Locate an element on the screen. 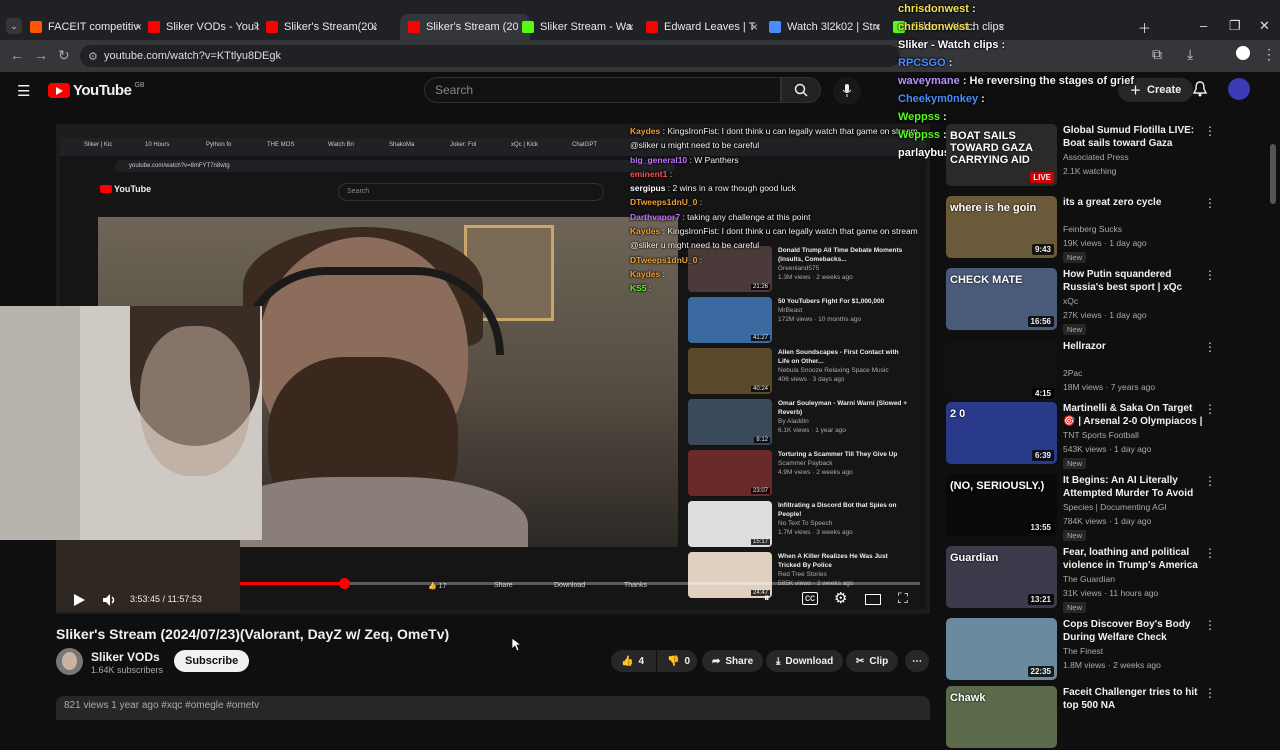 The image size is (1280, 750). account-avatar is located at coordinates (1239, 89).